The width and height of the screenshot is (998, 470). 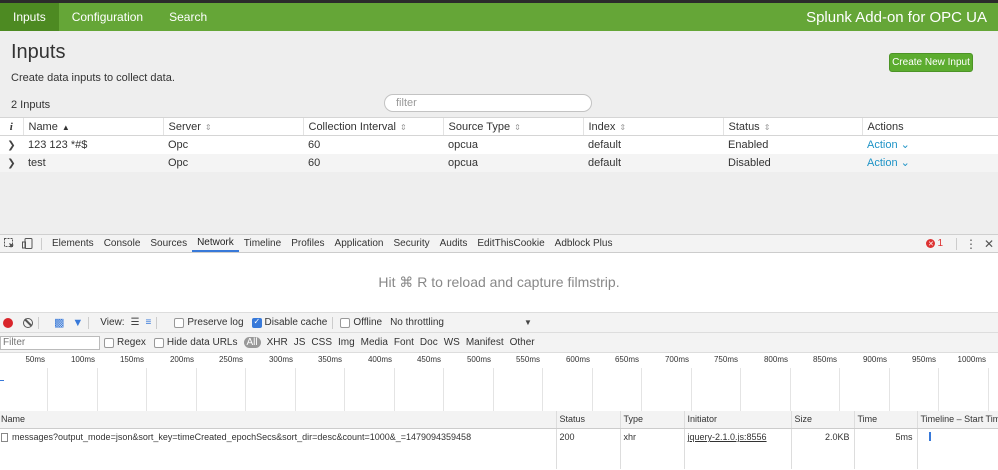 I want to click on file-icon, so click(x=4, y=438).